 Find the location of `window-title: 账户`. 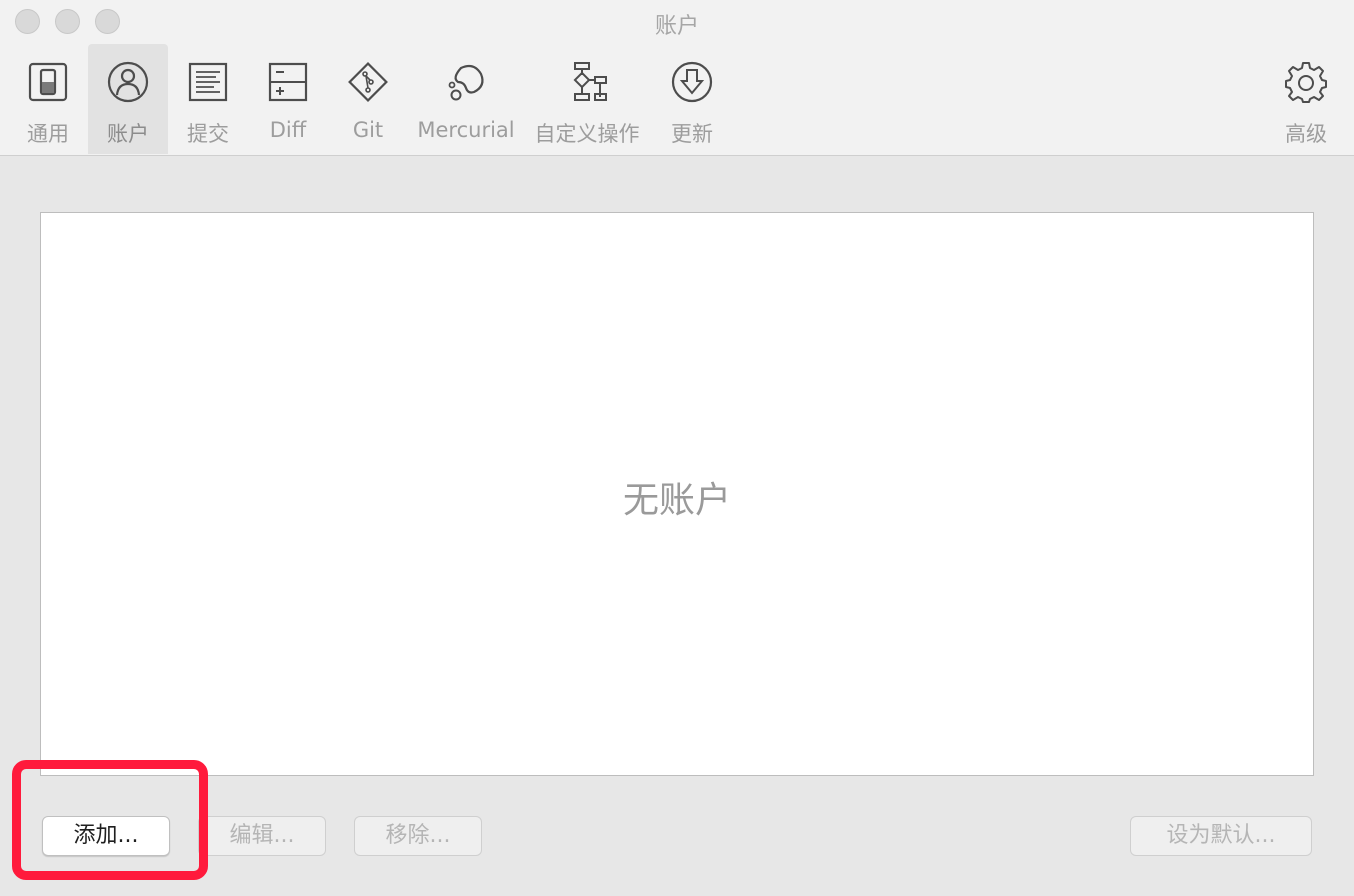

window-title: 账户 is located at coordinates (676, 26).